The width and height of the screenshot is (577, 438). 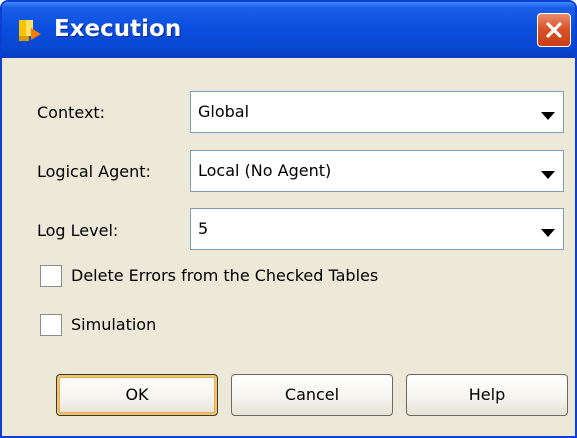 What do you see at coordinates (288, 30) in the screenshot?
I see `title-bar: Execution` at bounding box center [288, 30].